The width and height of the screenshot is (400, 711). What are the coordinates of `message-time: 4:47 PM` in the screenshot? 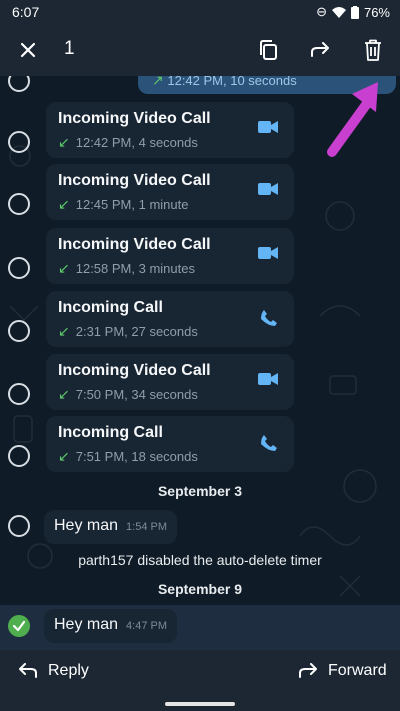 It's located at (146, 626).